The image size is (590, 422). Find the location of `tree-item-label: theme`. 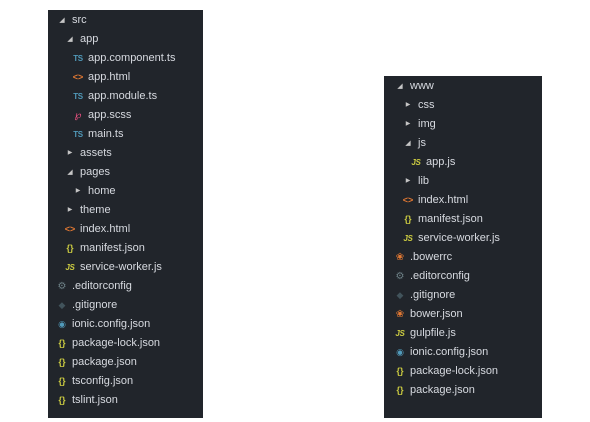

tree-item-label: theme is located at coordinates (95, 210).